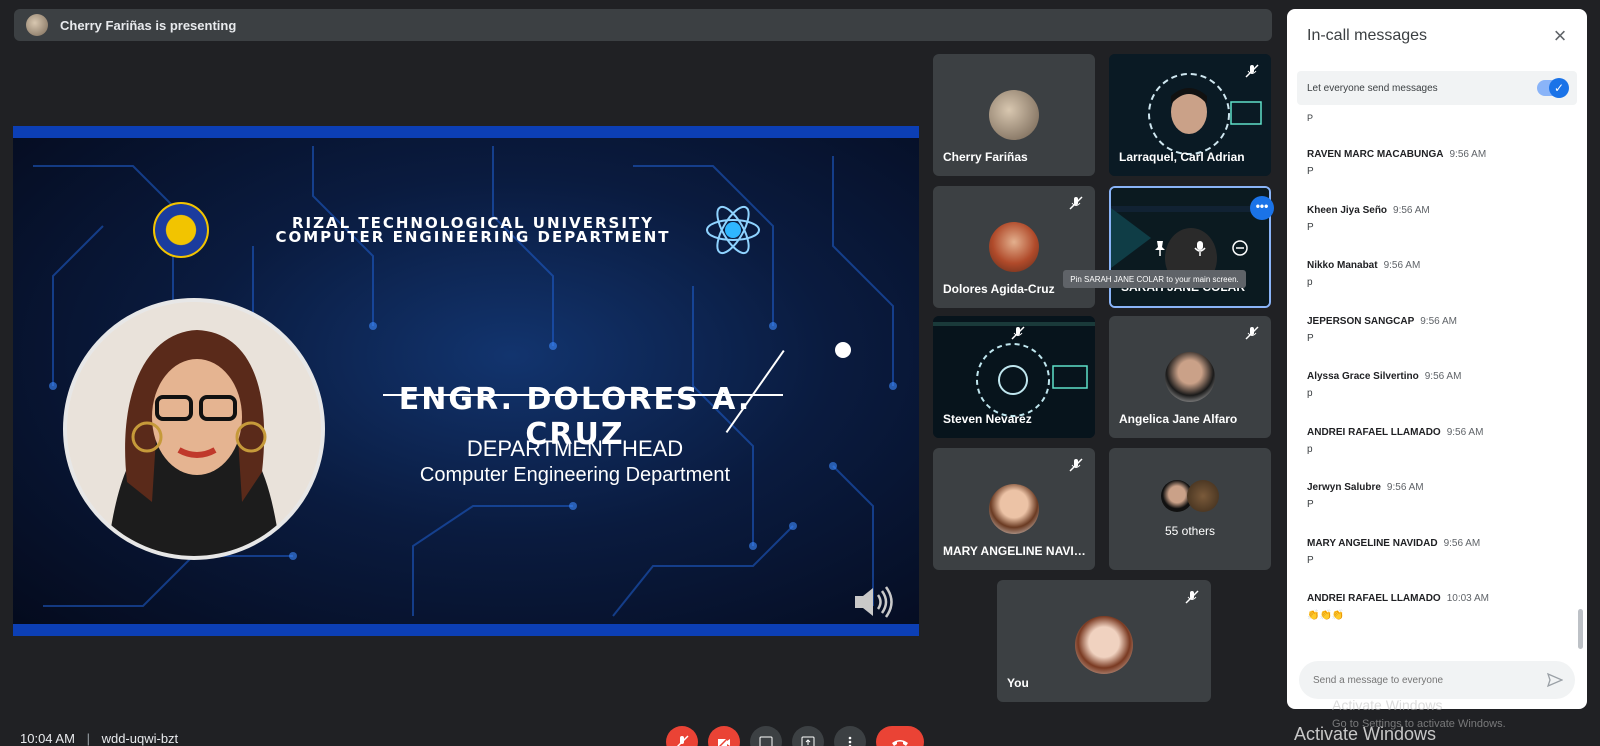  What do you see at coordinates (874, 602) in the screenshot?
I see `speaker-volume-icon` at bounding box center [874, 602].